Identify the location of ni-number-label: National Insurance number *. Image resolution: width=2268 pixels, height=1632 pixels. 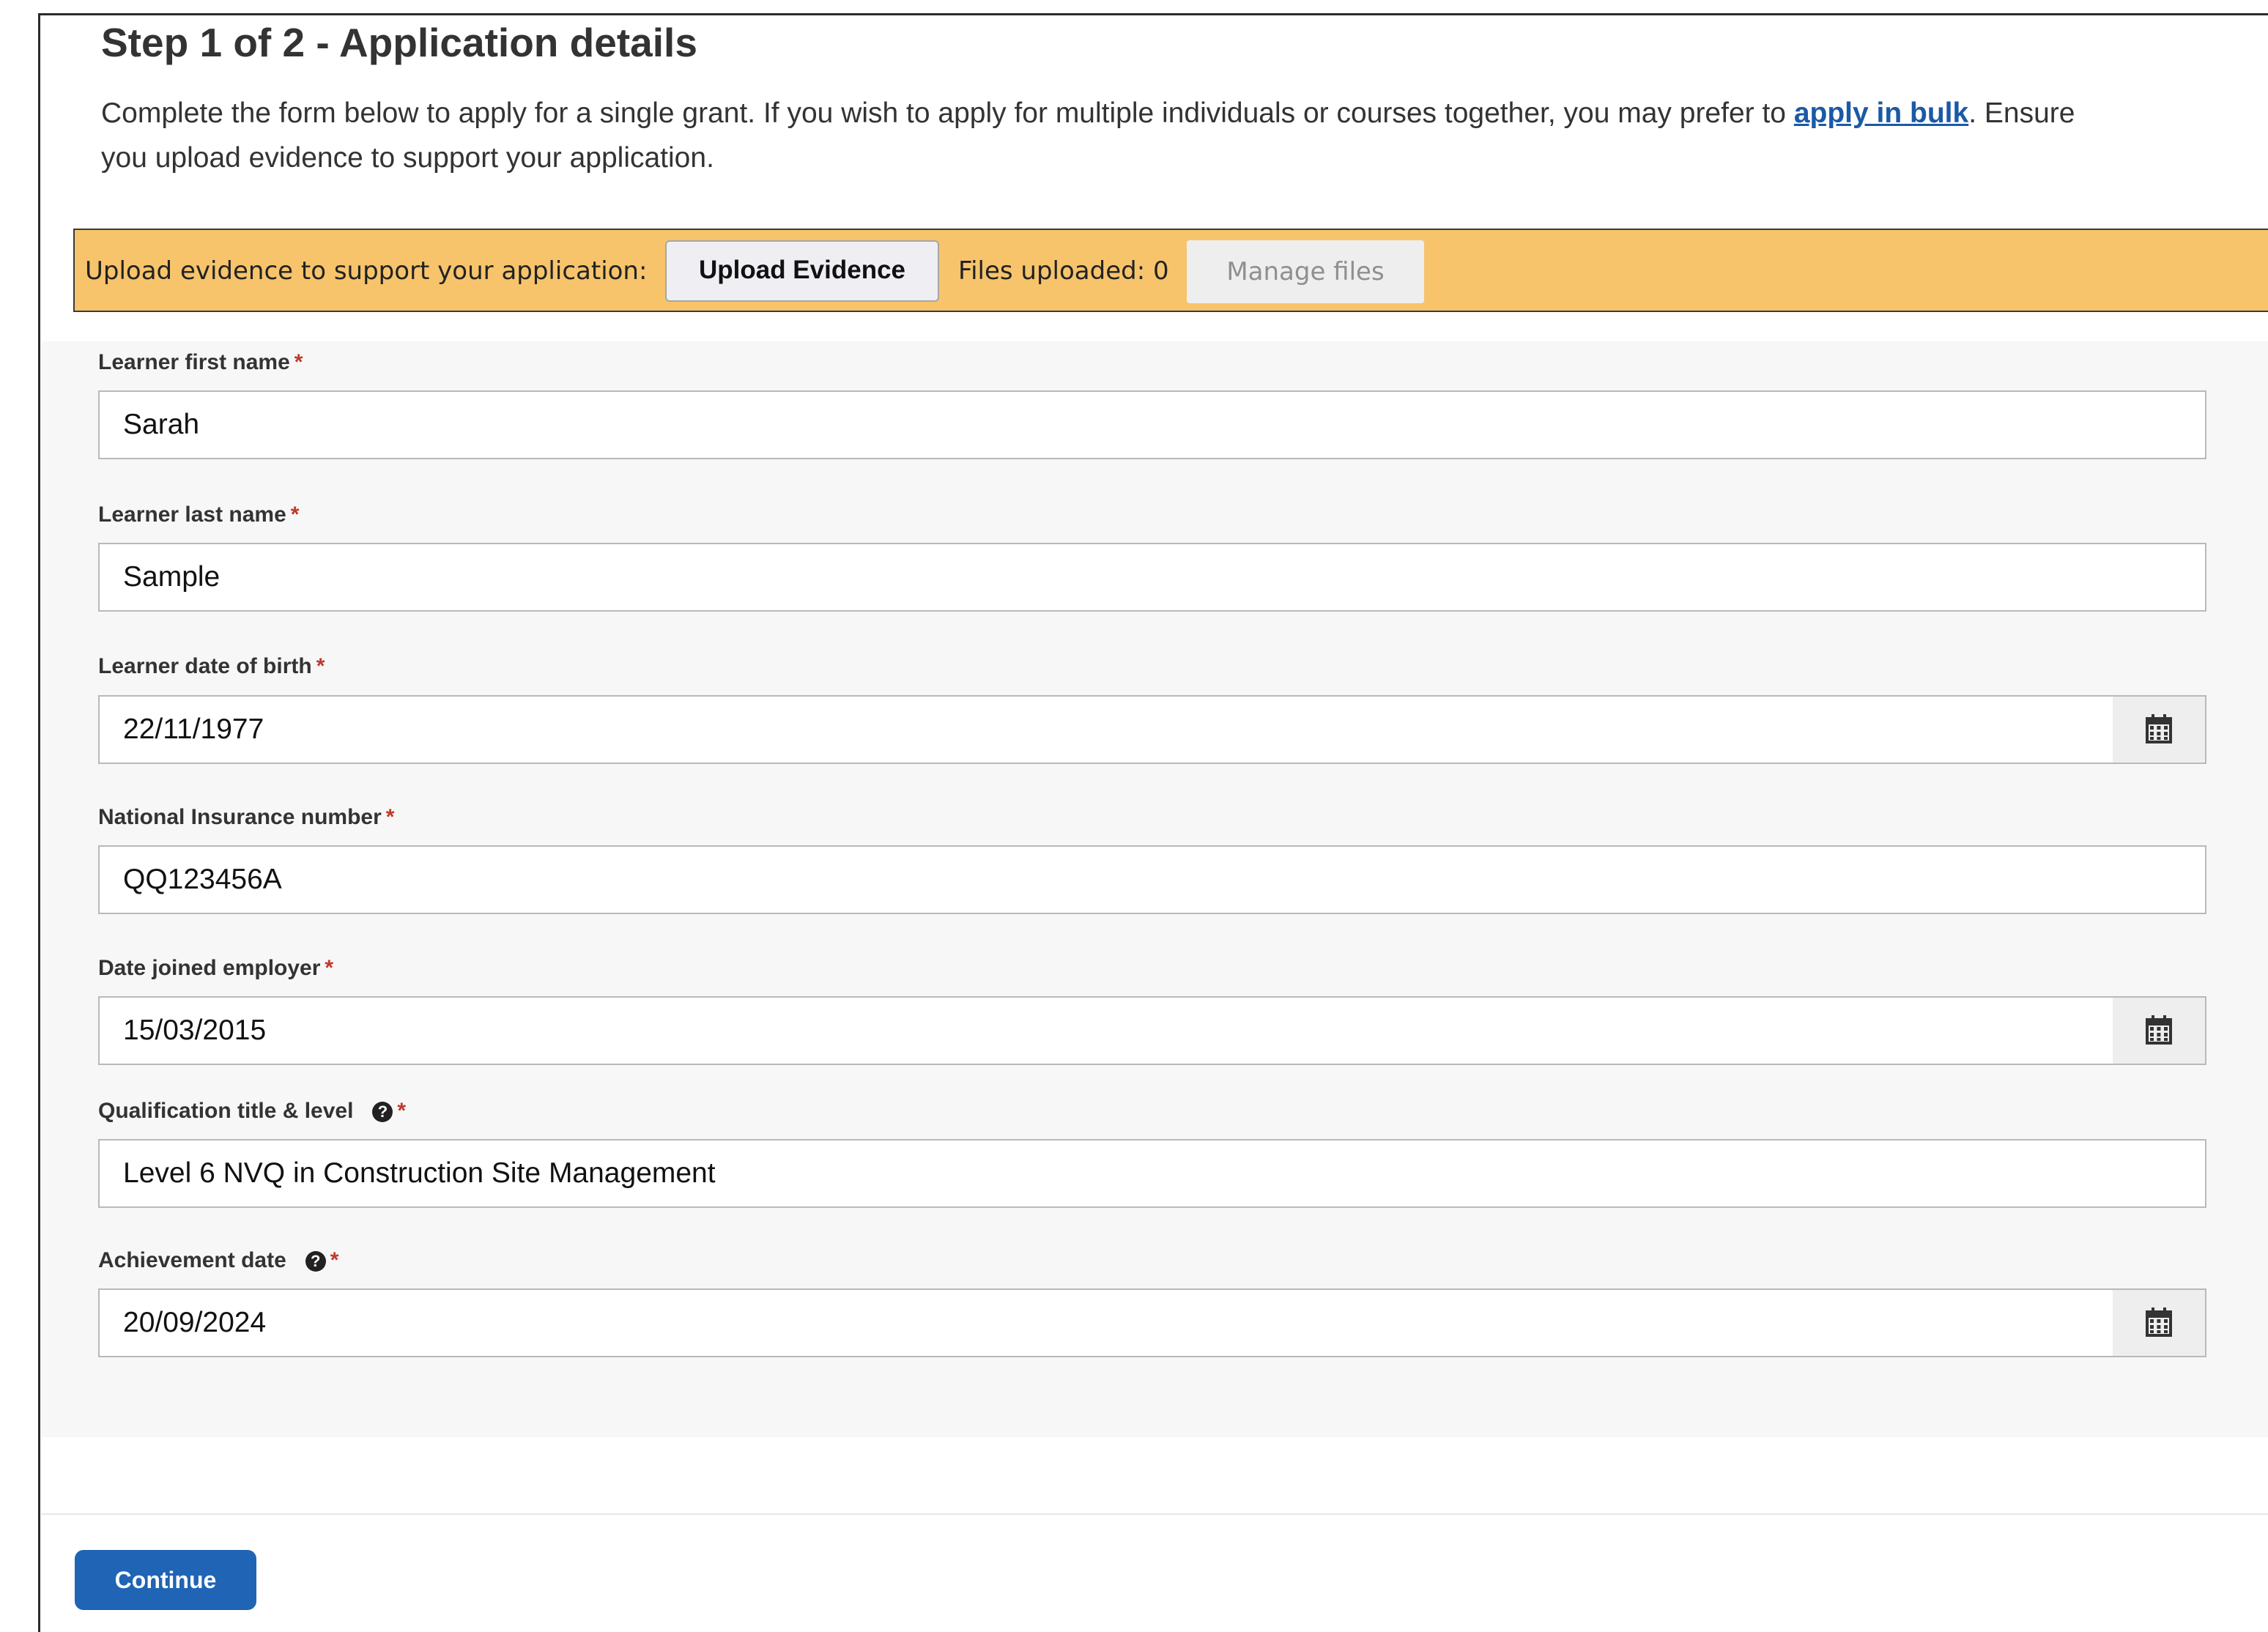
(246, 817).